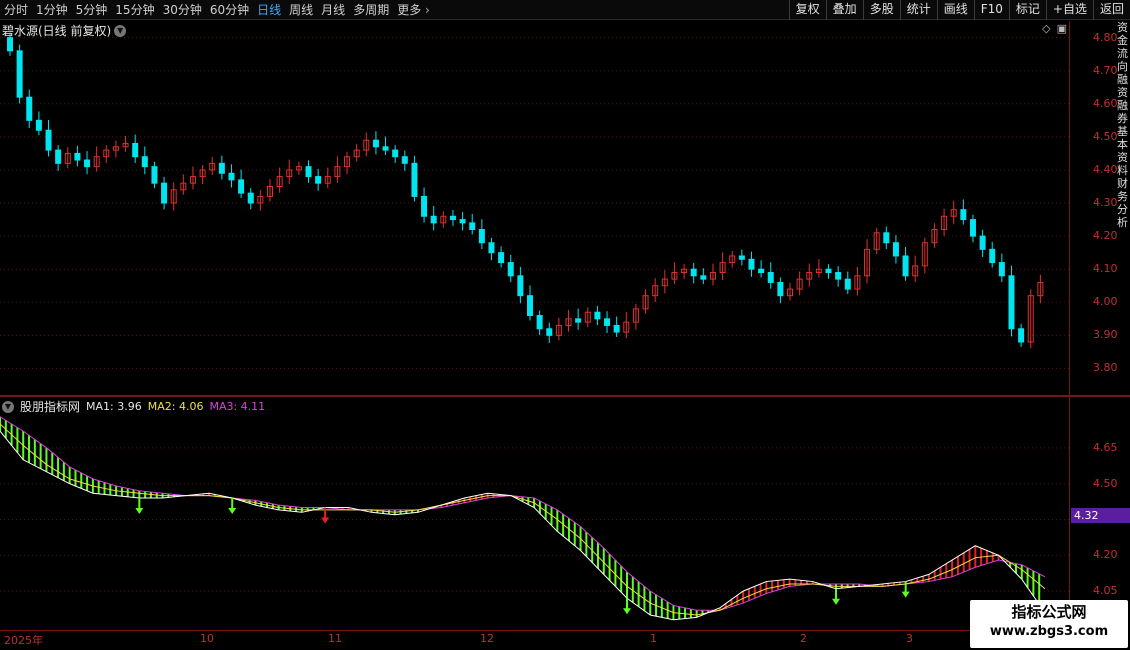 This screenshot has width=1130, height=650. What do you see at coordinates (653, 638) in the screenshot?
I see `date-label: 1` at bounding box center [653, 638].